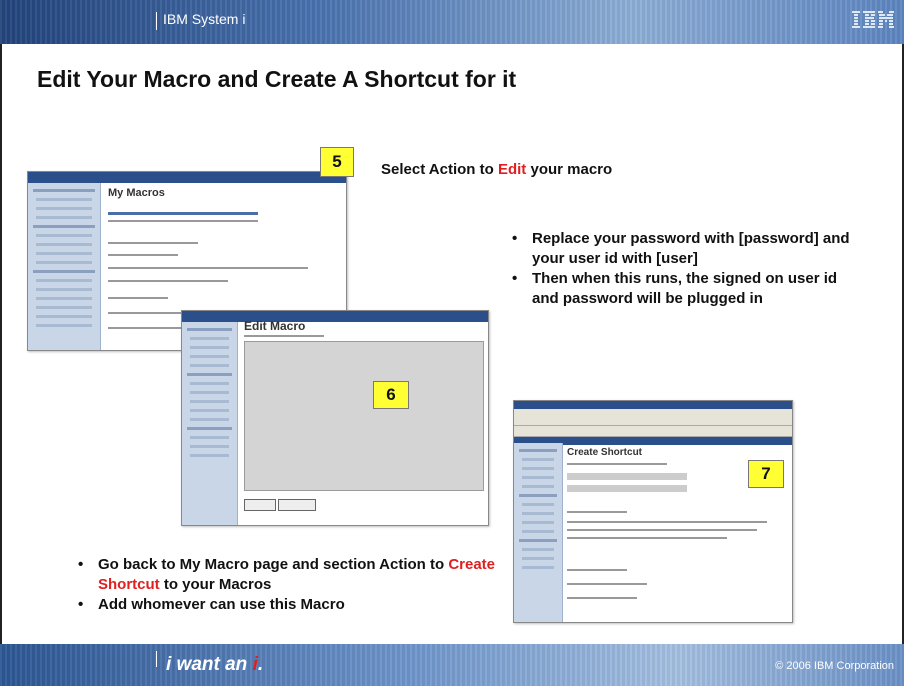 This screenshot has width=904, height=686. What do you see at coordinates (275, 326) in the screenshot?
I see `screenshot-heading: Edit Macro` at bounding box center [275, 326].